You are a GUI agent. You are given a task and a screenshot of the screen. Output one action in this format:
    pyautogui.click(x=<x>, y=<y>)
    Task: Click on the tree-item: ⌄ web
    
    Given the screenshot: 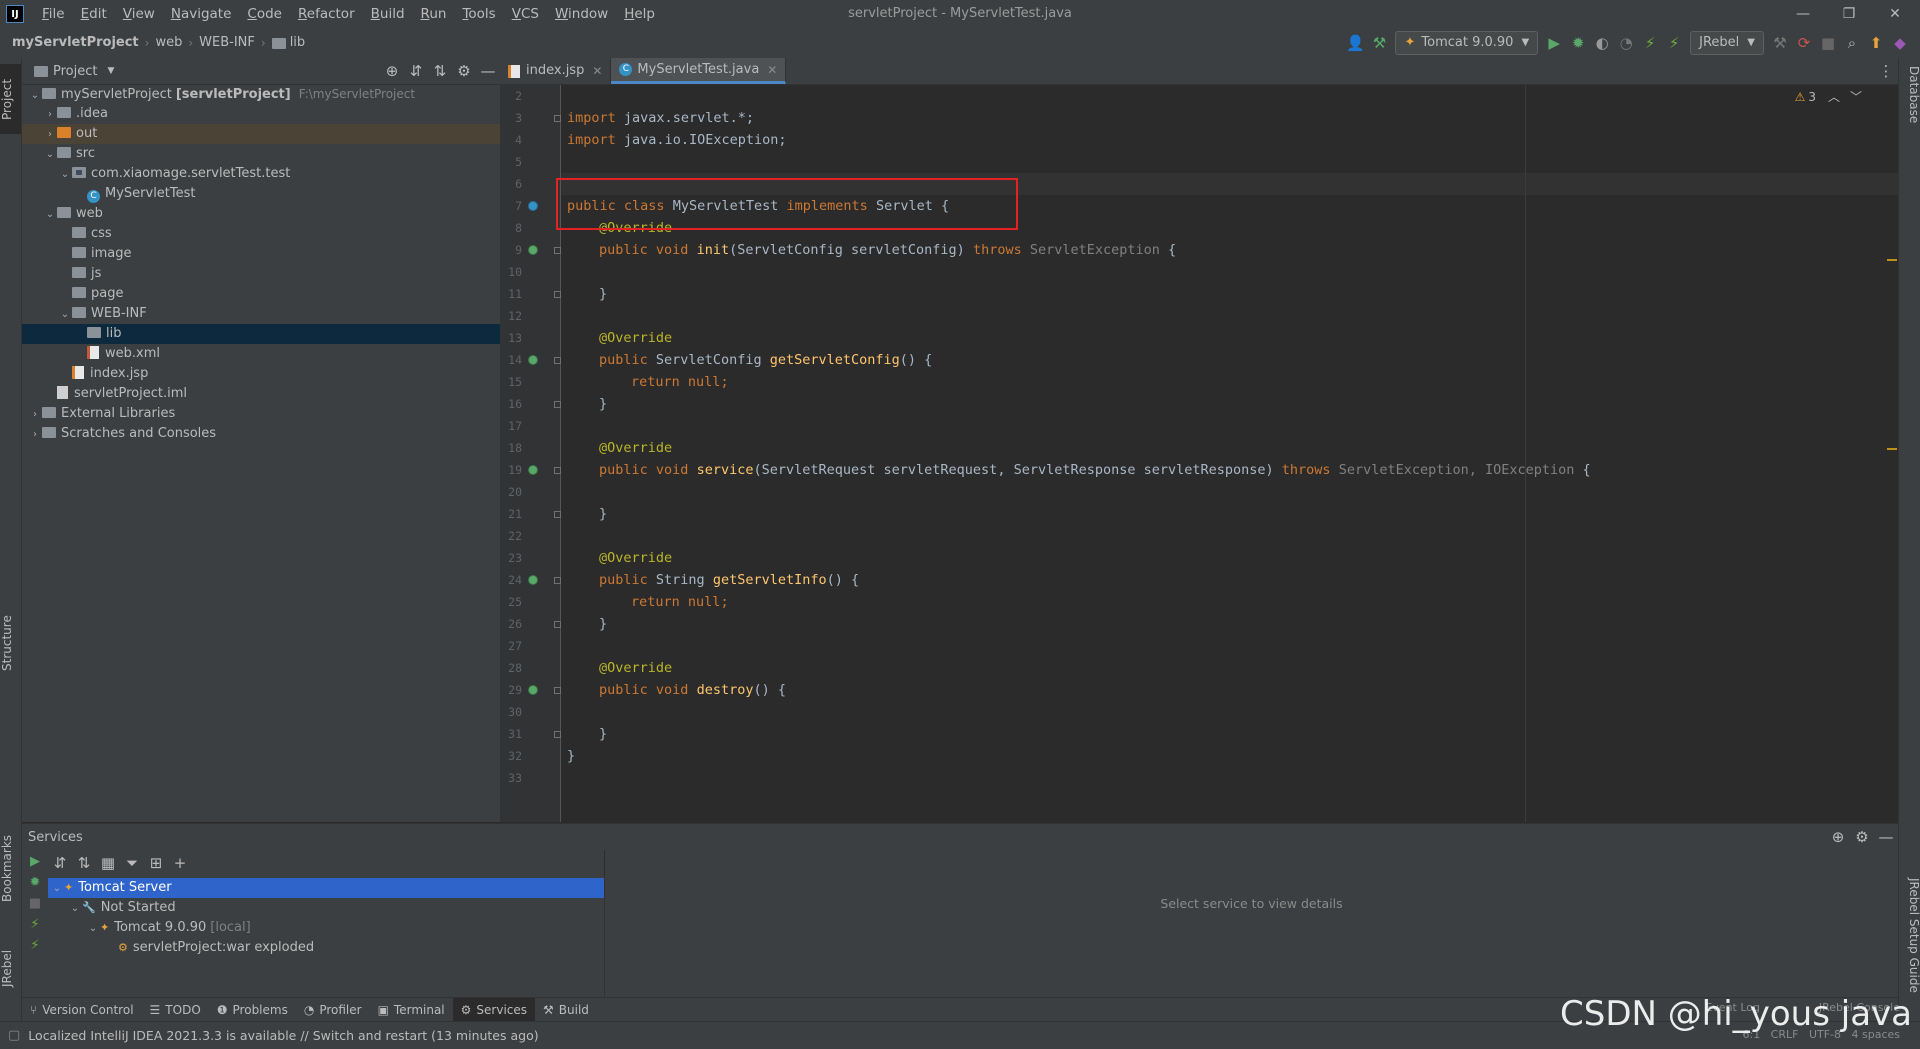 What is the action you would take?
    pyautogui.click(x=261, y=214)
    